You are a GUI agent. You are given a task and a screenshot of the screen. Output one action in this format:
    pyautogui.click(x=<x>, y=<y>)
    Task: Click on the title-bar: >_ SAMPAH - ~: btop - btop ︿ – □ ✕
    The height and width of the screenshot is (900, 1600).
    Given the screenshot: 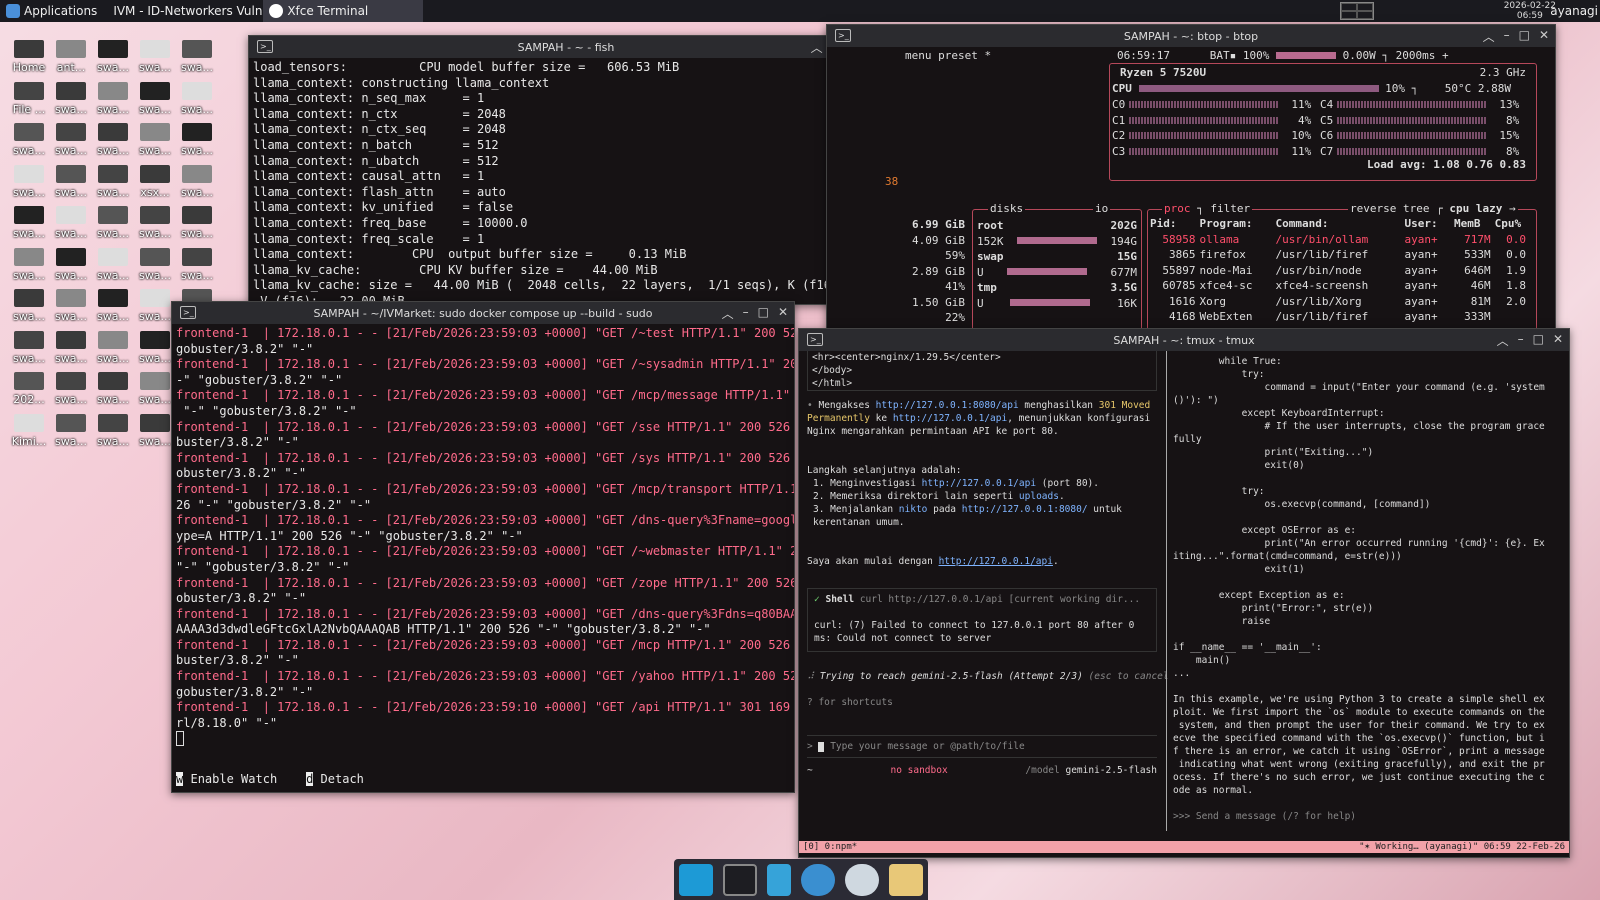 What is the action you would take?
    pyautogui.click(x=1191, y=36)
    